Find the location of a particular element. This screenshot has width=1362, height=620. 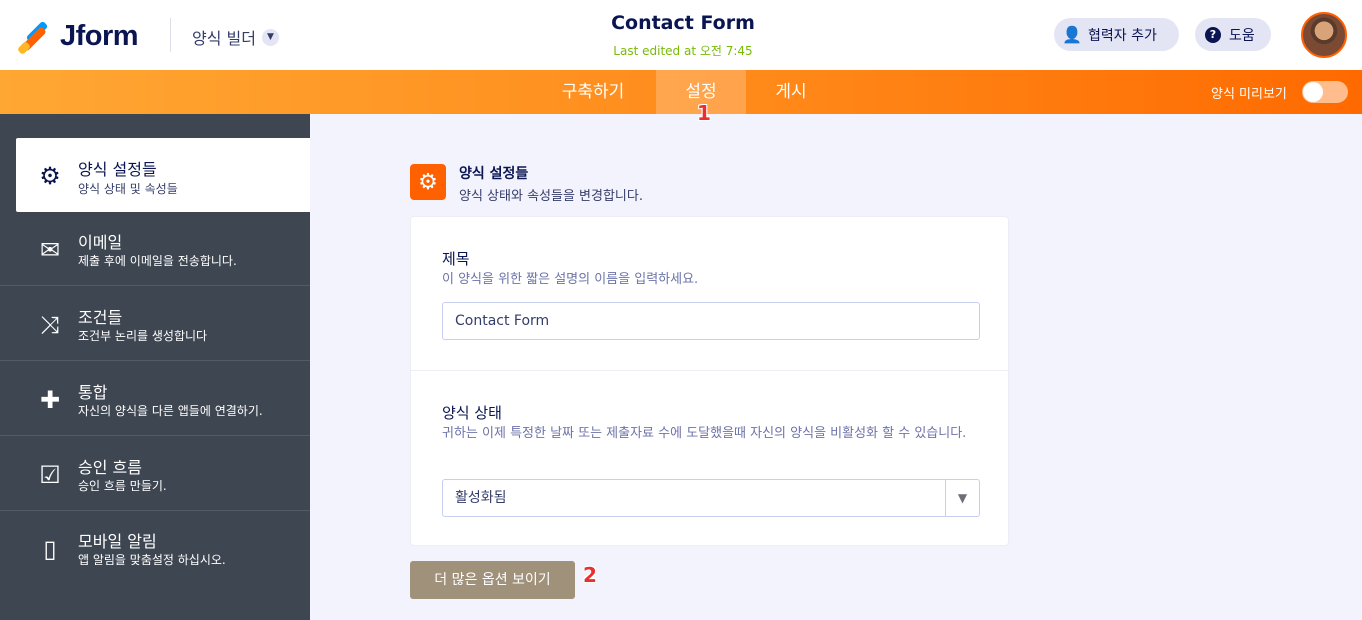

header-divider is located at coordinates (170, 35).